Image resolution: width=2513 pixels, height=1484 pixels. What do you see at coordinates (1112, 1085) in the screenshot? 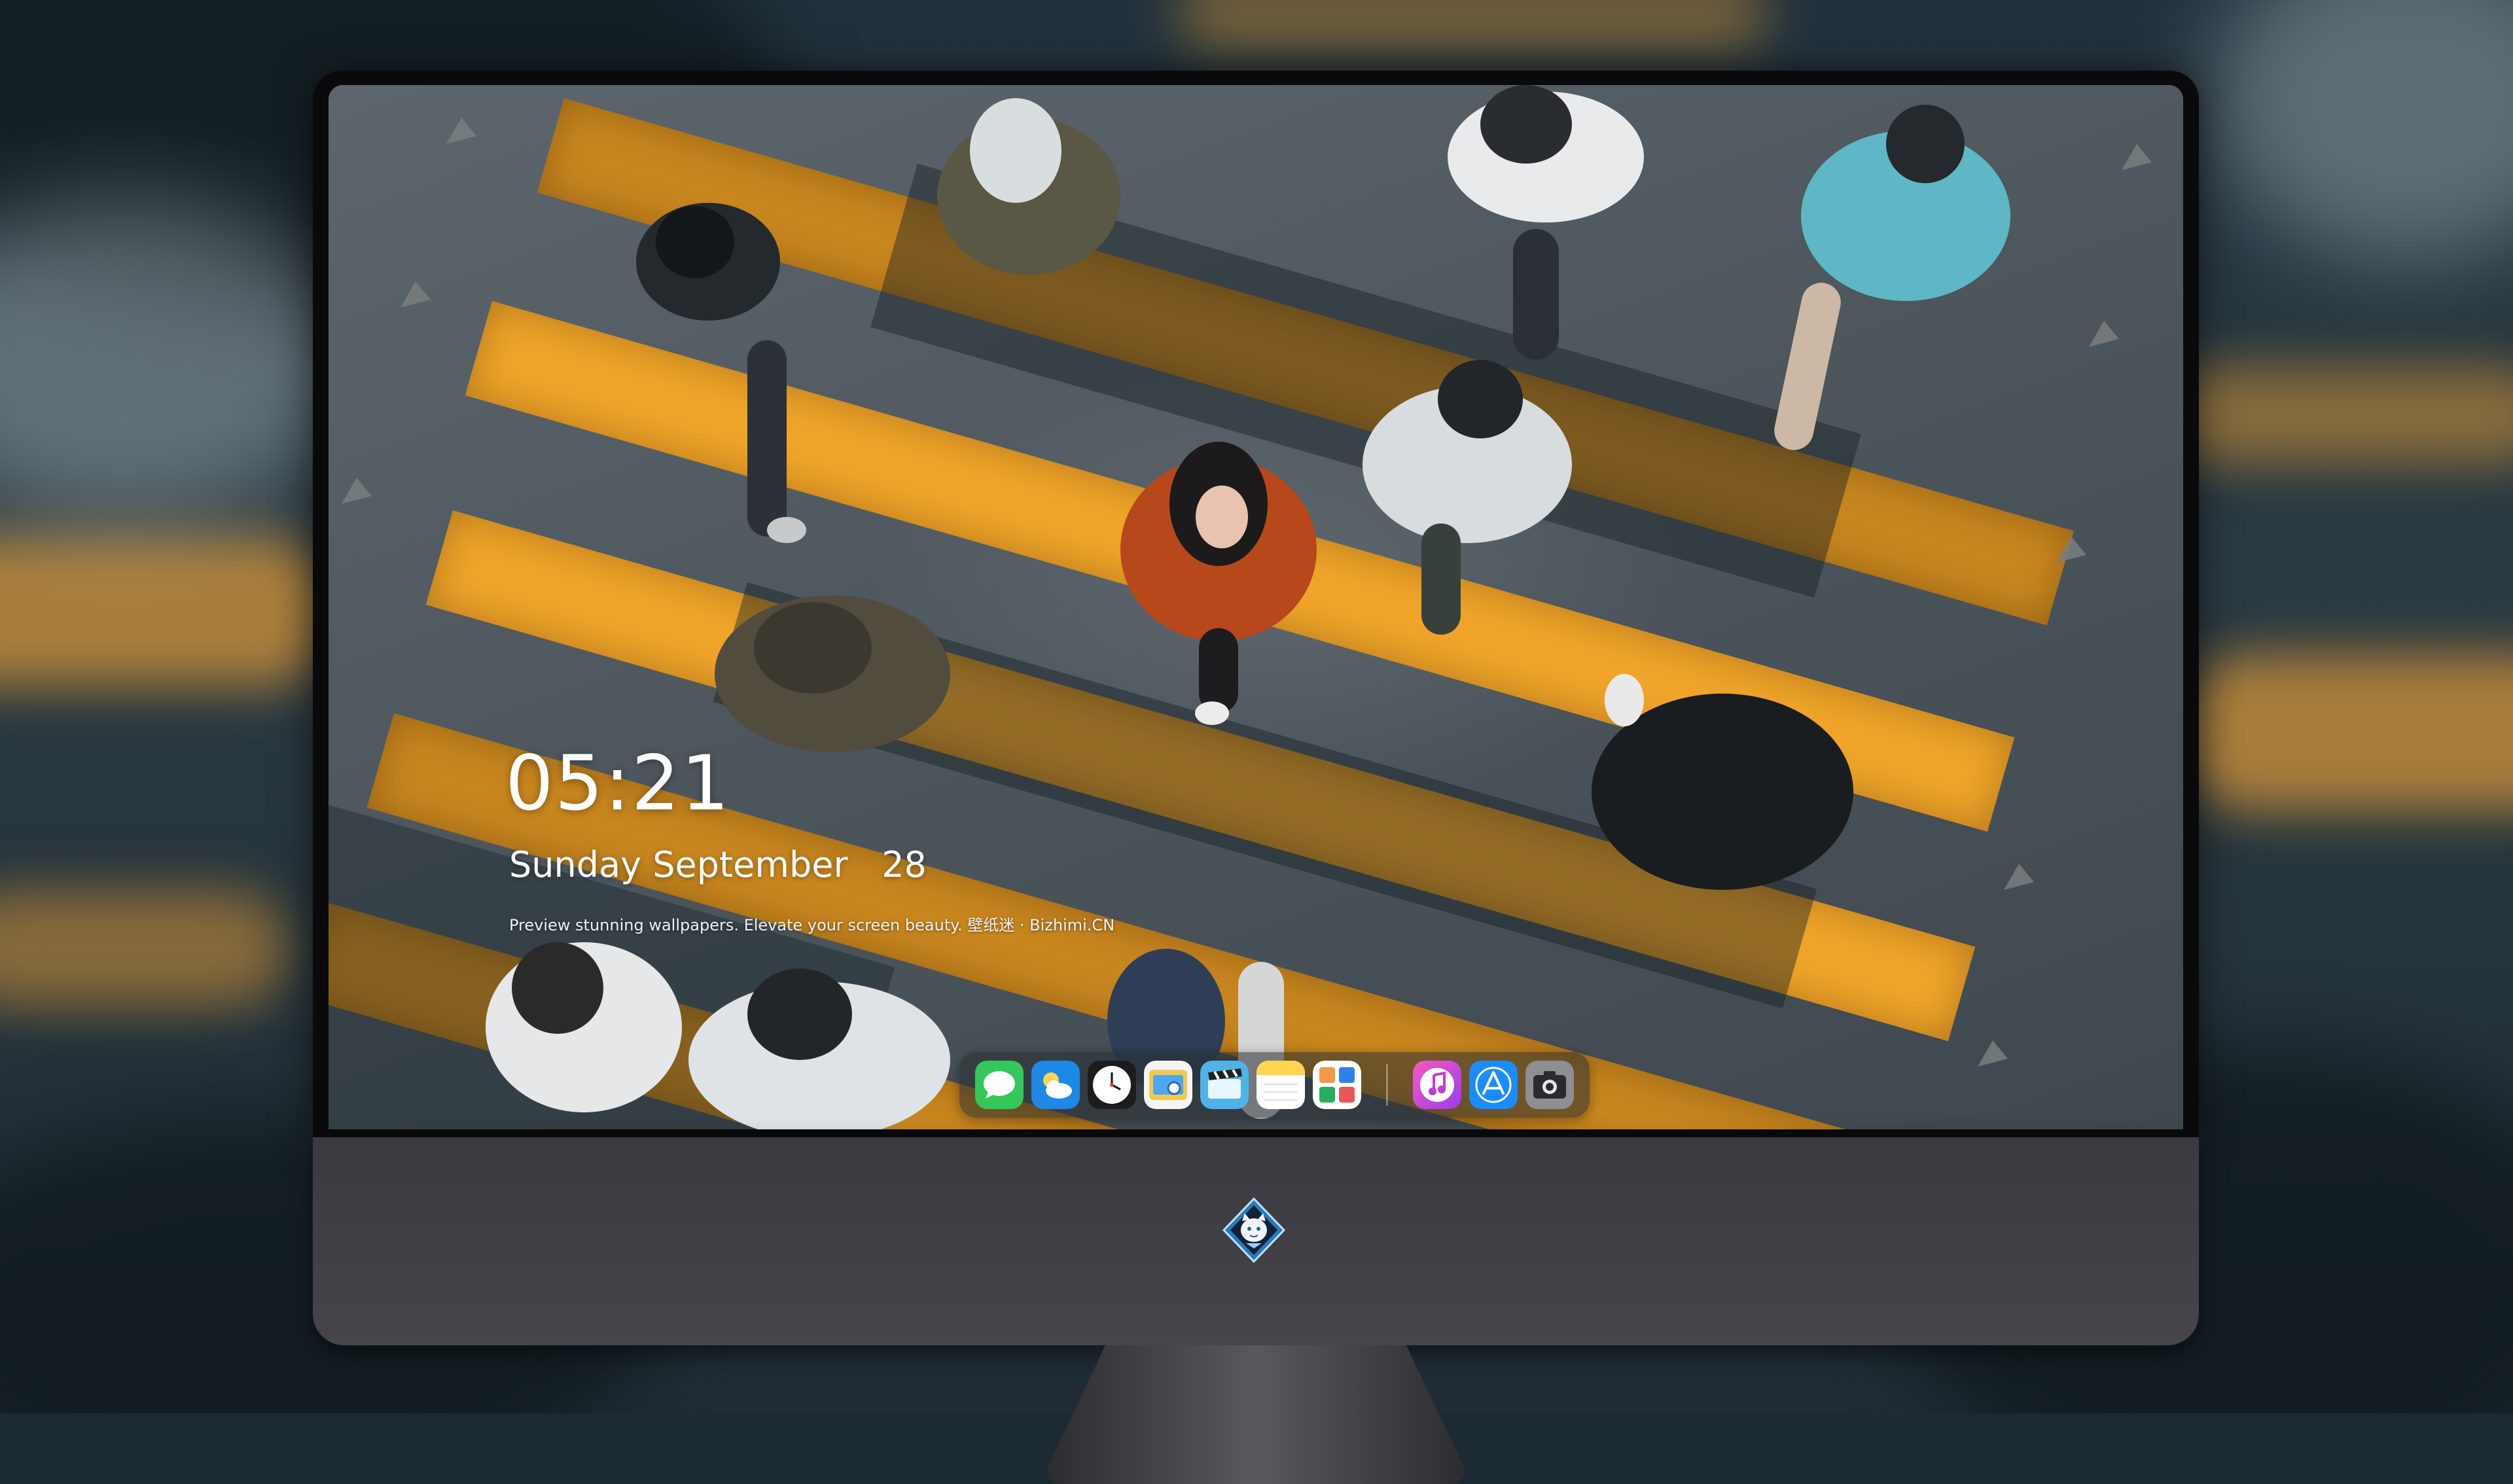
I see `clock-icon` at bounding box center [1112, 1085].